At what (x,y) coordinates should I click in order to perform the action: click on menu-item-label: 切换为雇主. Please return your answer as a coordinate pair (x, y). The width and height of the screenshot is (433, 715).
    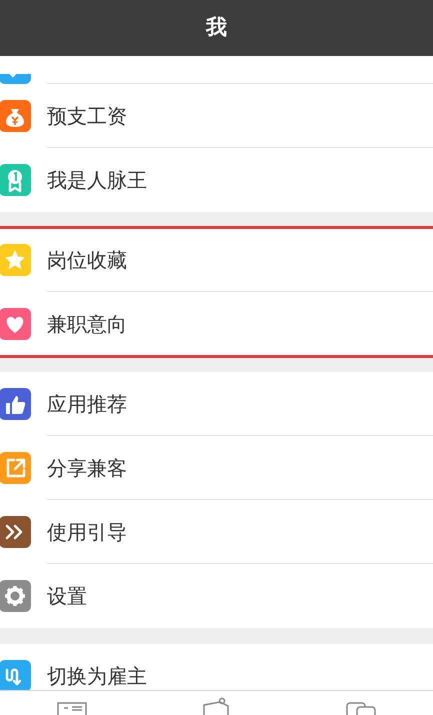
    Looking at the image, I should click on (97, 675).